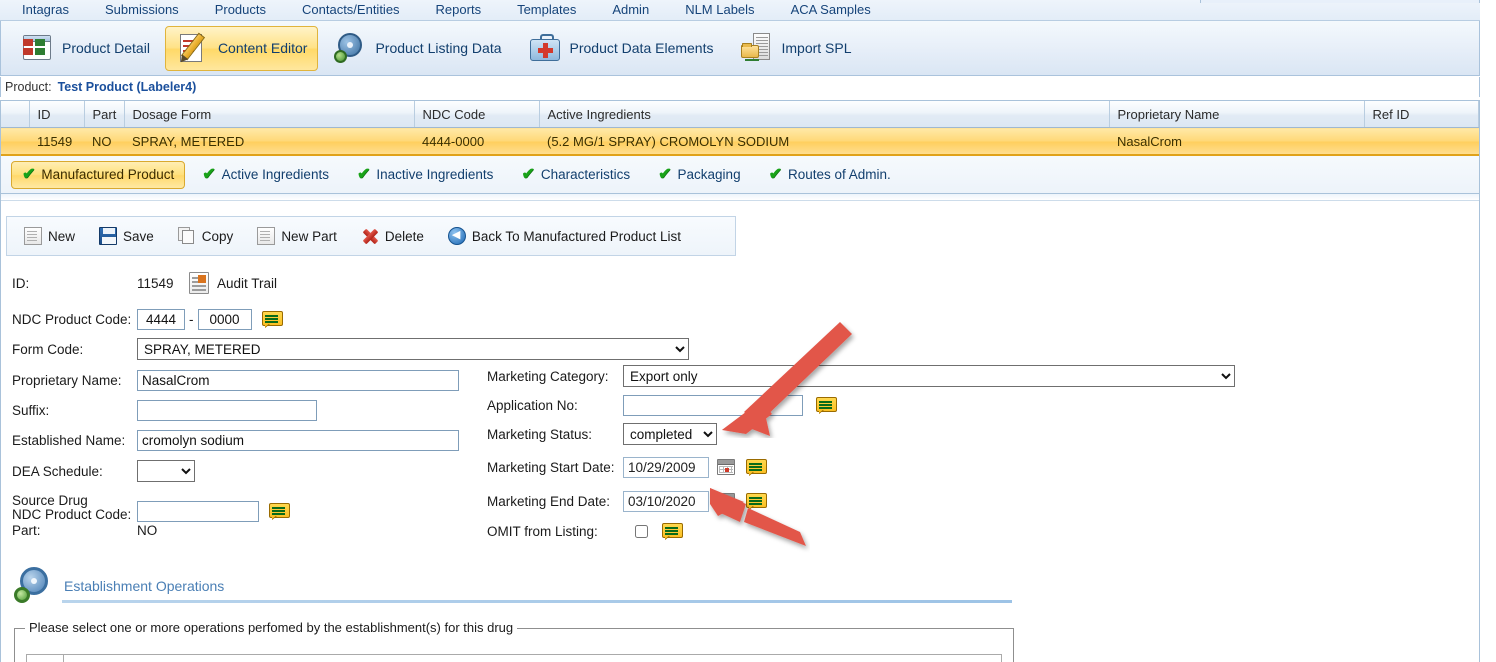  Describe the element at coordinates (161, 319) in the screenshot. I see `ndc-part1-input` at that location.